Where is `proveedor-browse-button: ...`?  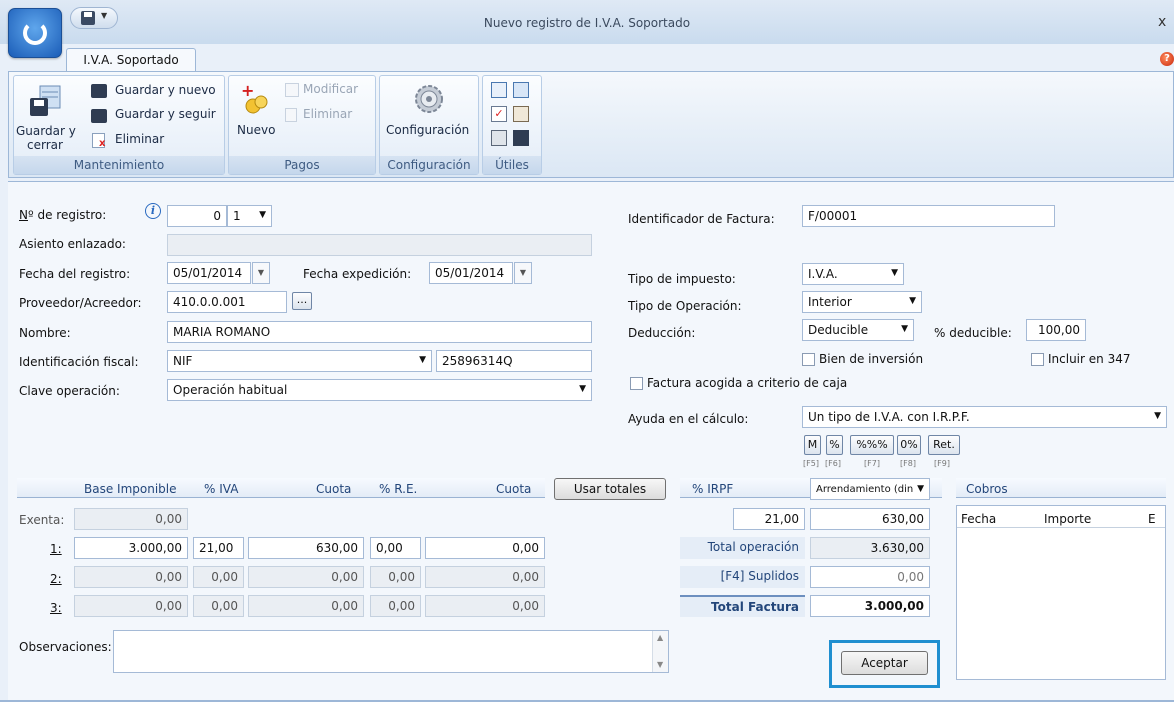 proveedor-browse-button: ... is located at coordinates (302, 301).